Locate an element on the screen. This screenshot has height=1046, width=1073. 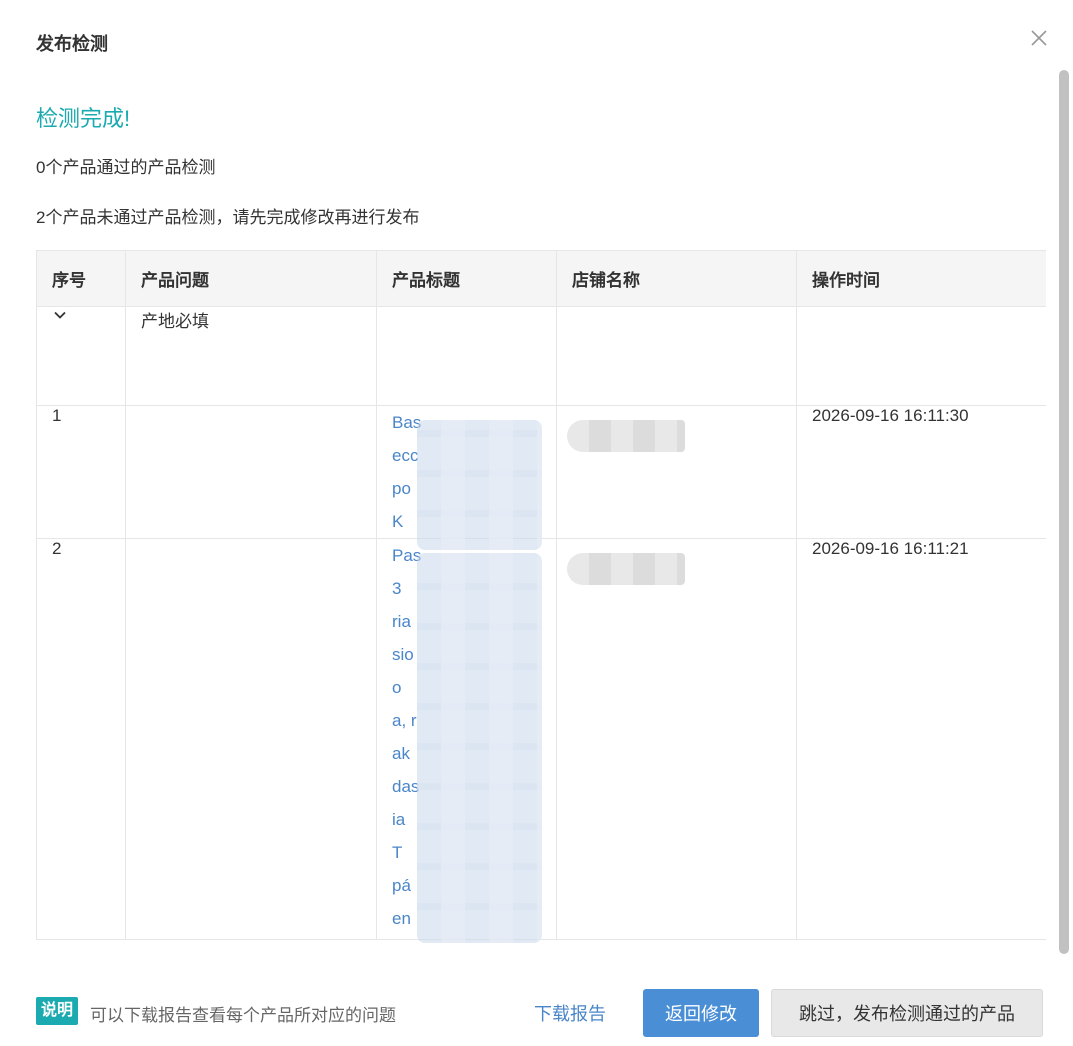
header-index: 序号 is located at coordinates (81, 278).